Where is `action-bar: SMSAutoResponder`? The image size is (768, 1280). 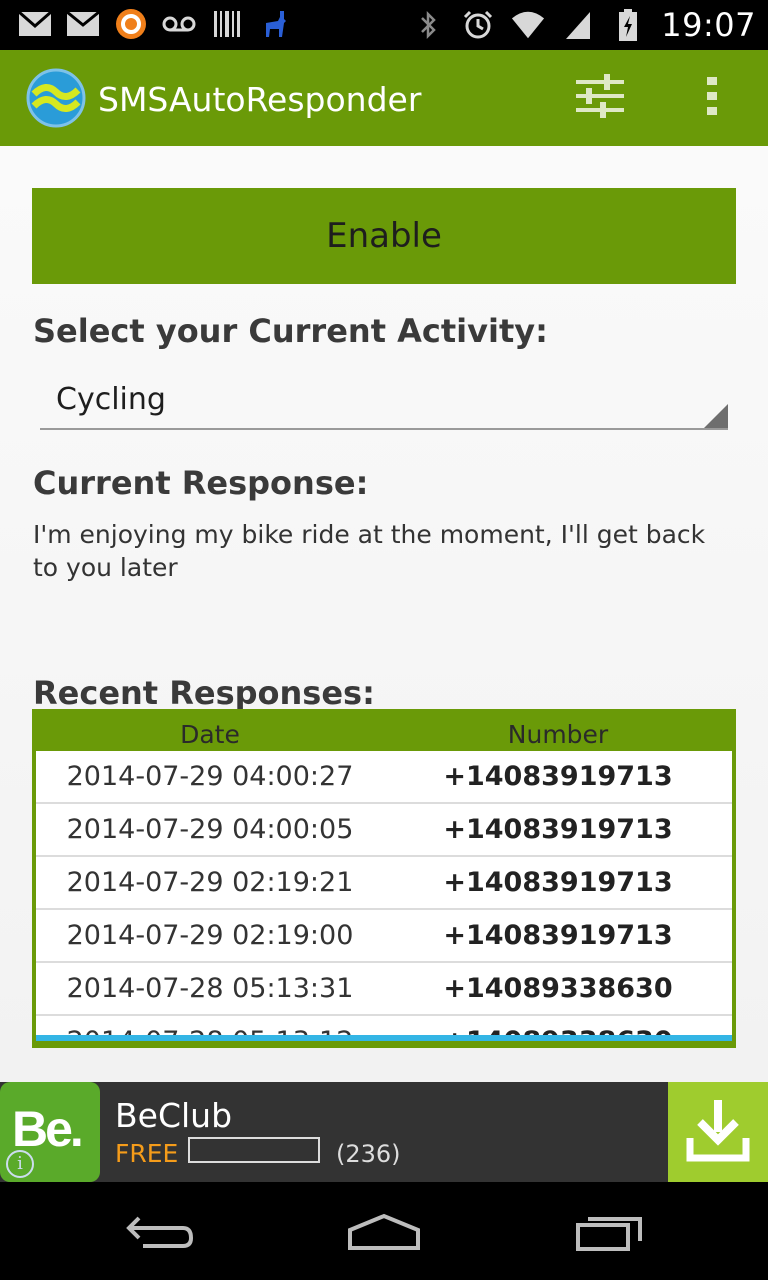
action-bar: SMSAutoResponder is located at coordinates (384, 98).